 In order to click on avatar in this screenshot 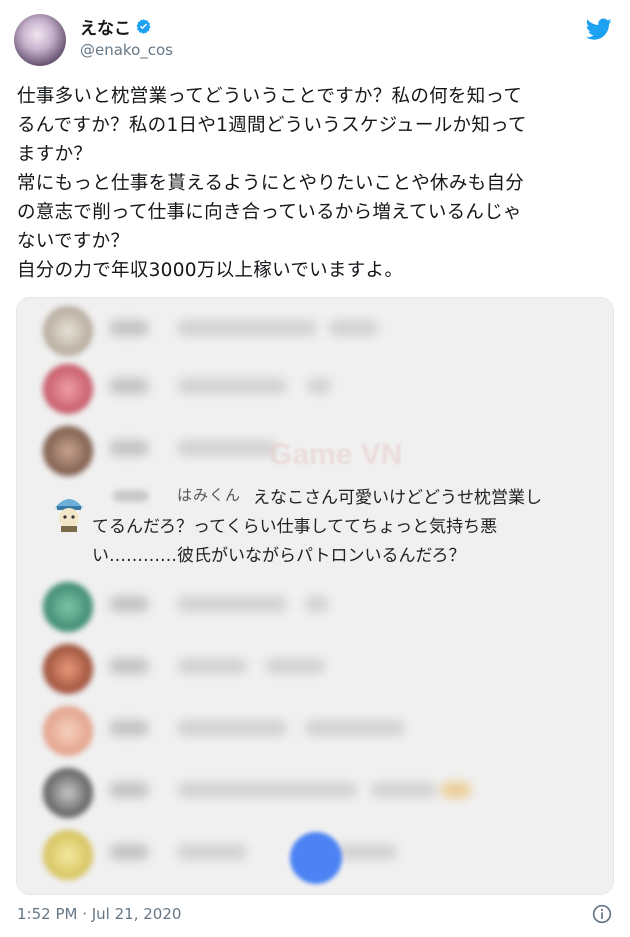, I will do `click(40, 40)`.